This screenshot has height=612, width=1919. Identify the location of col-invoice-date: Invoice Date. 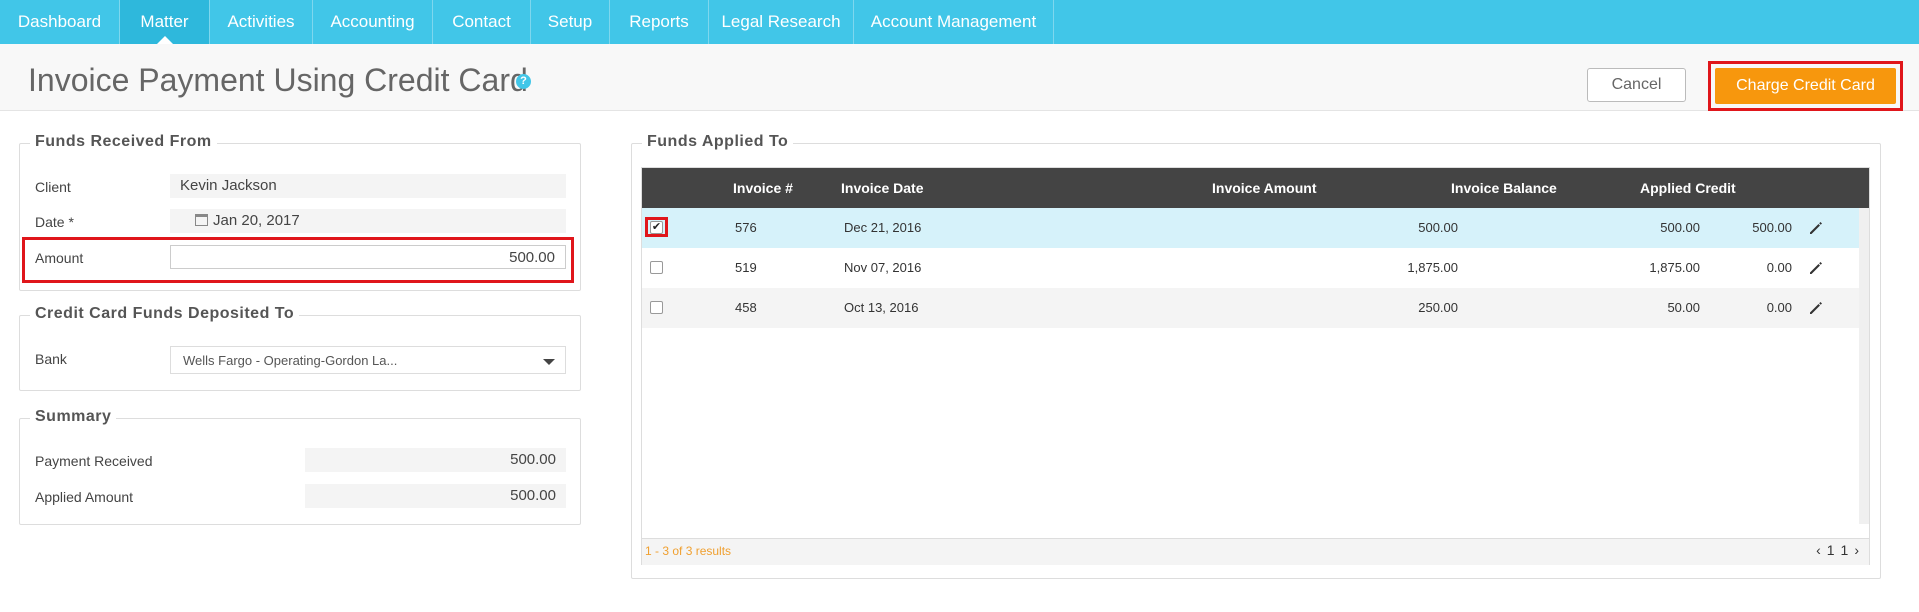
(882, 188).